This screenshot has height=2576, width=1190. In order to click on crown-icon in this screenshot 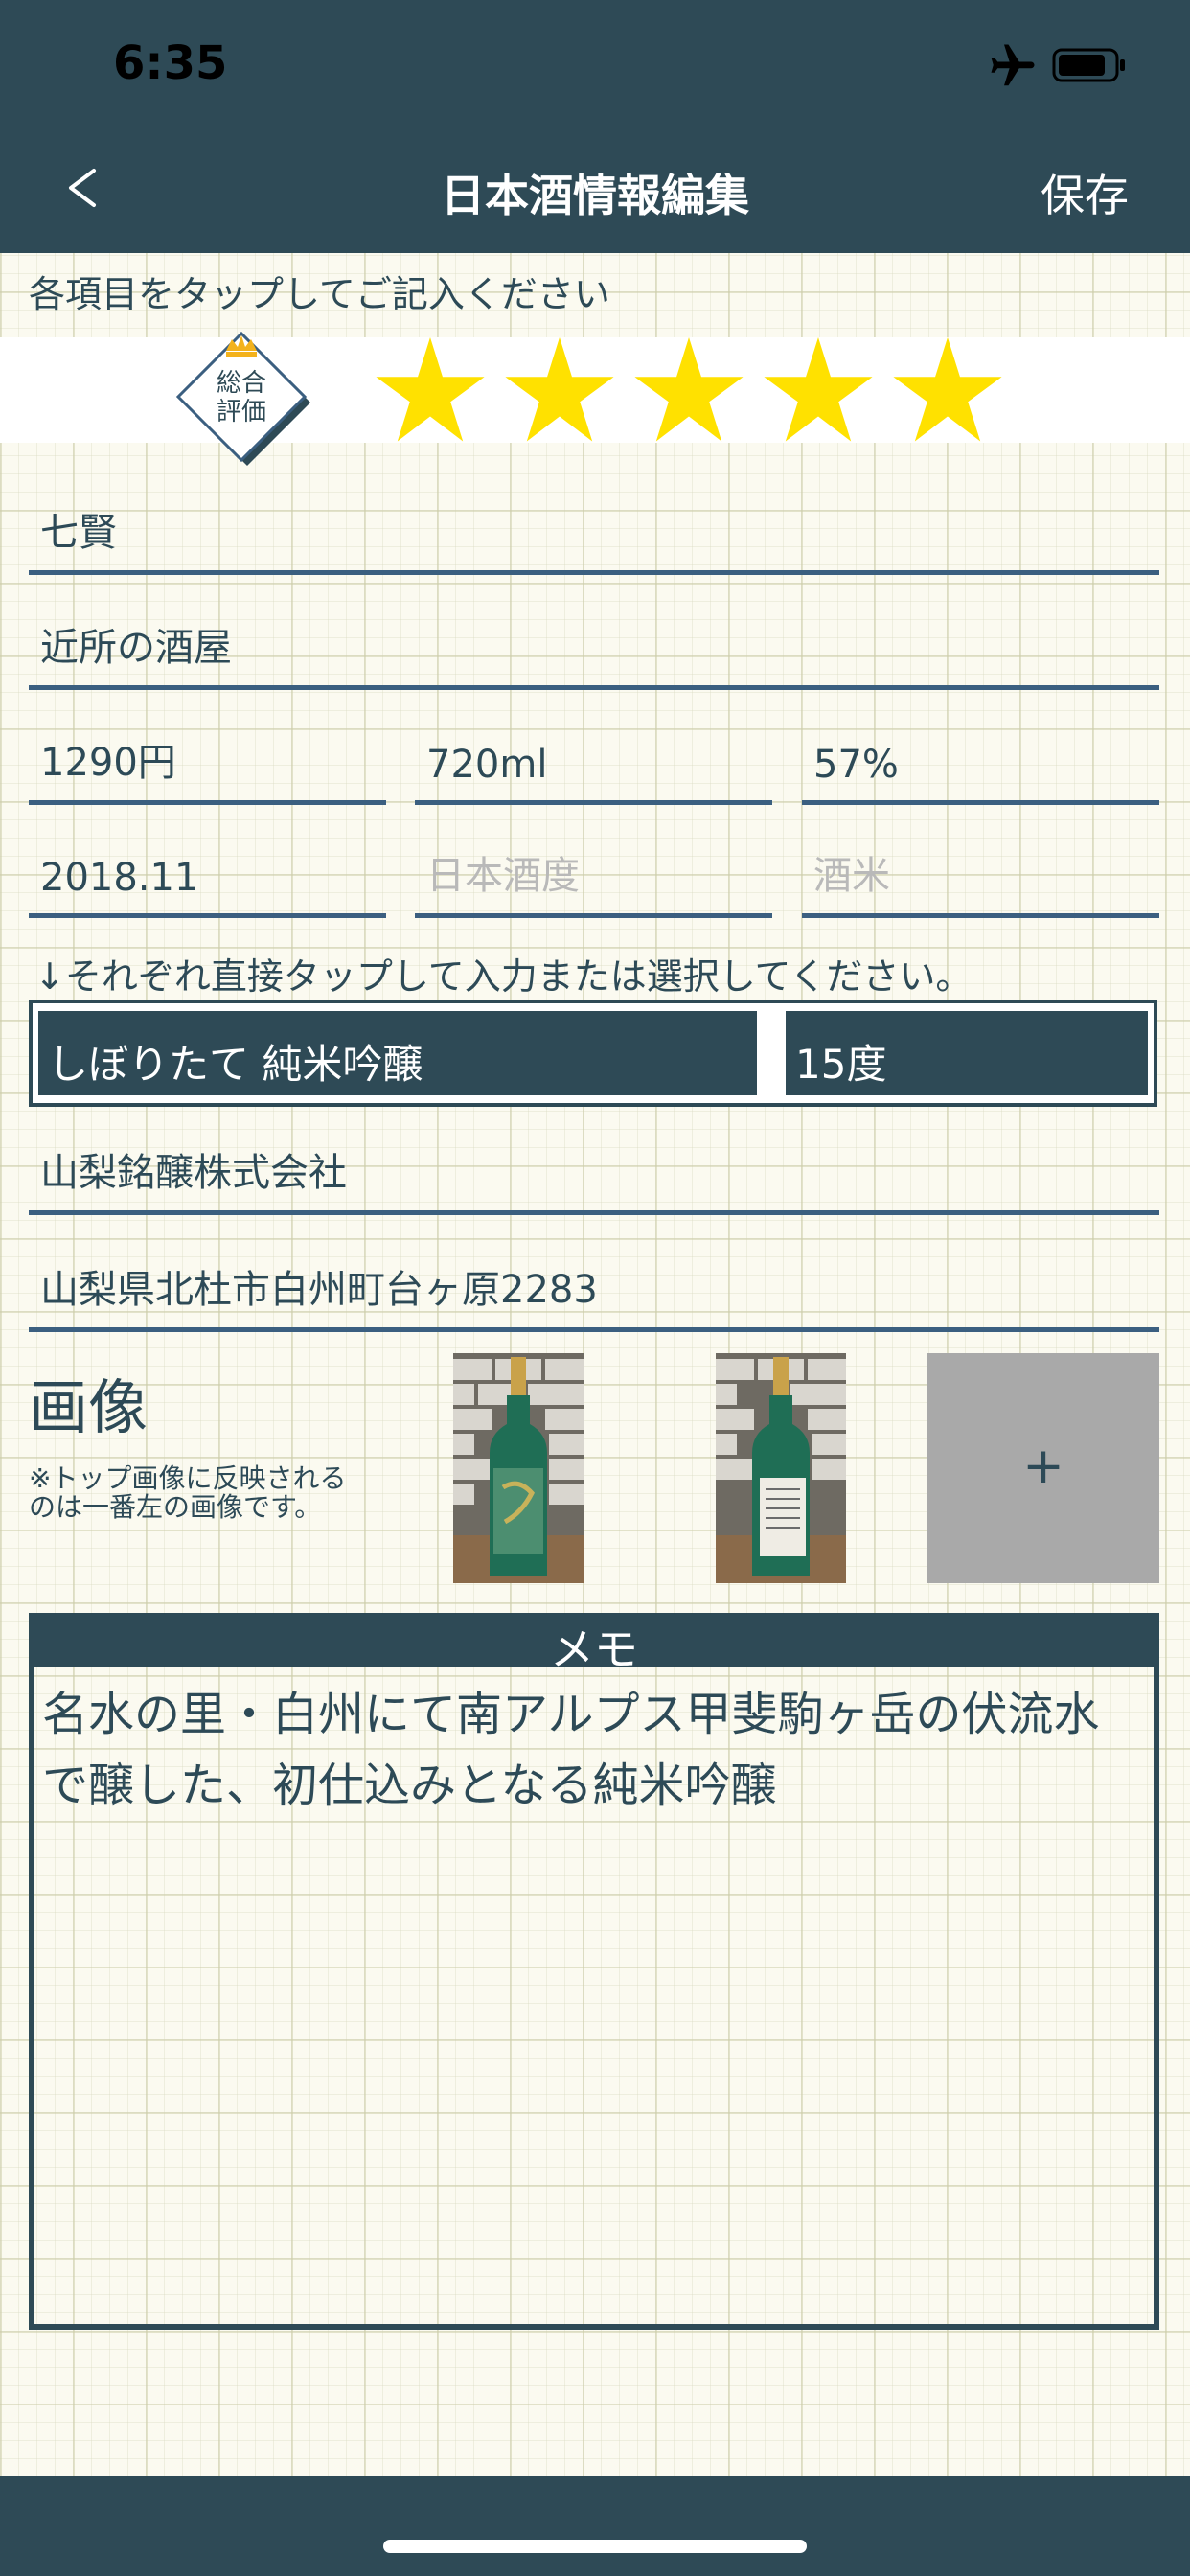, I will do `click(242, 345)`.